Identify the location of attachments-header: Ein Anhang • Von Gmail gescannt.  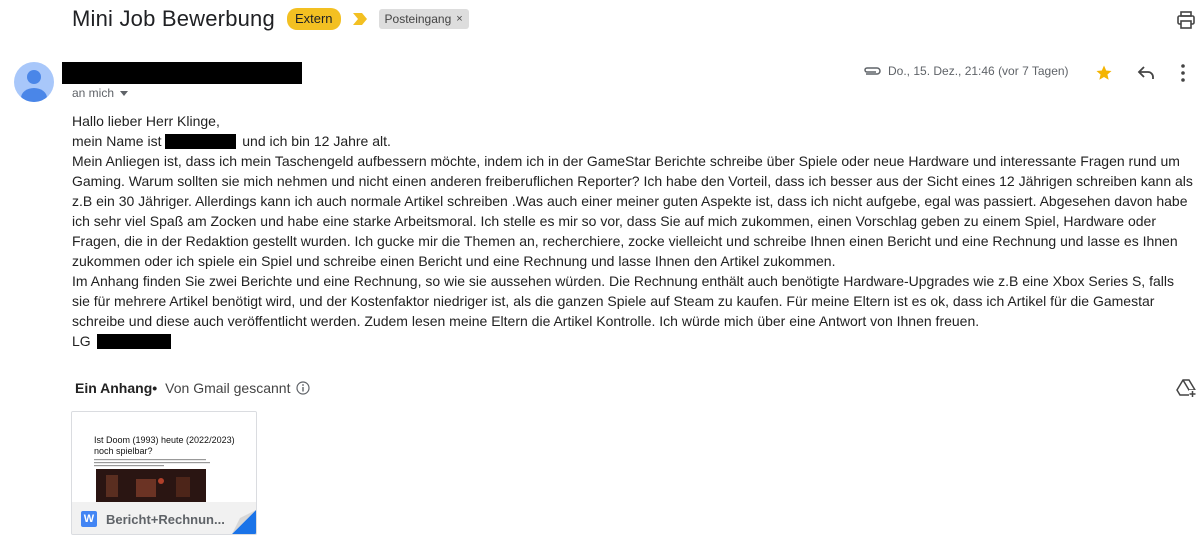
(193, 388).